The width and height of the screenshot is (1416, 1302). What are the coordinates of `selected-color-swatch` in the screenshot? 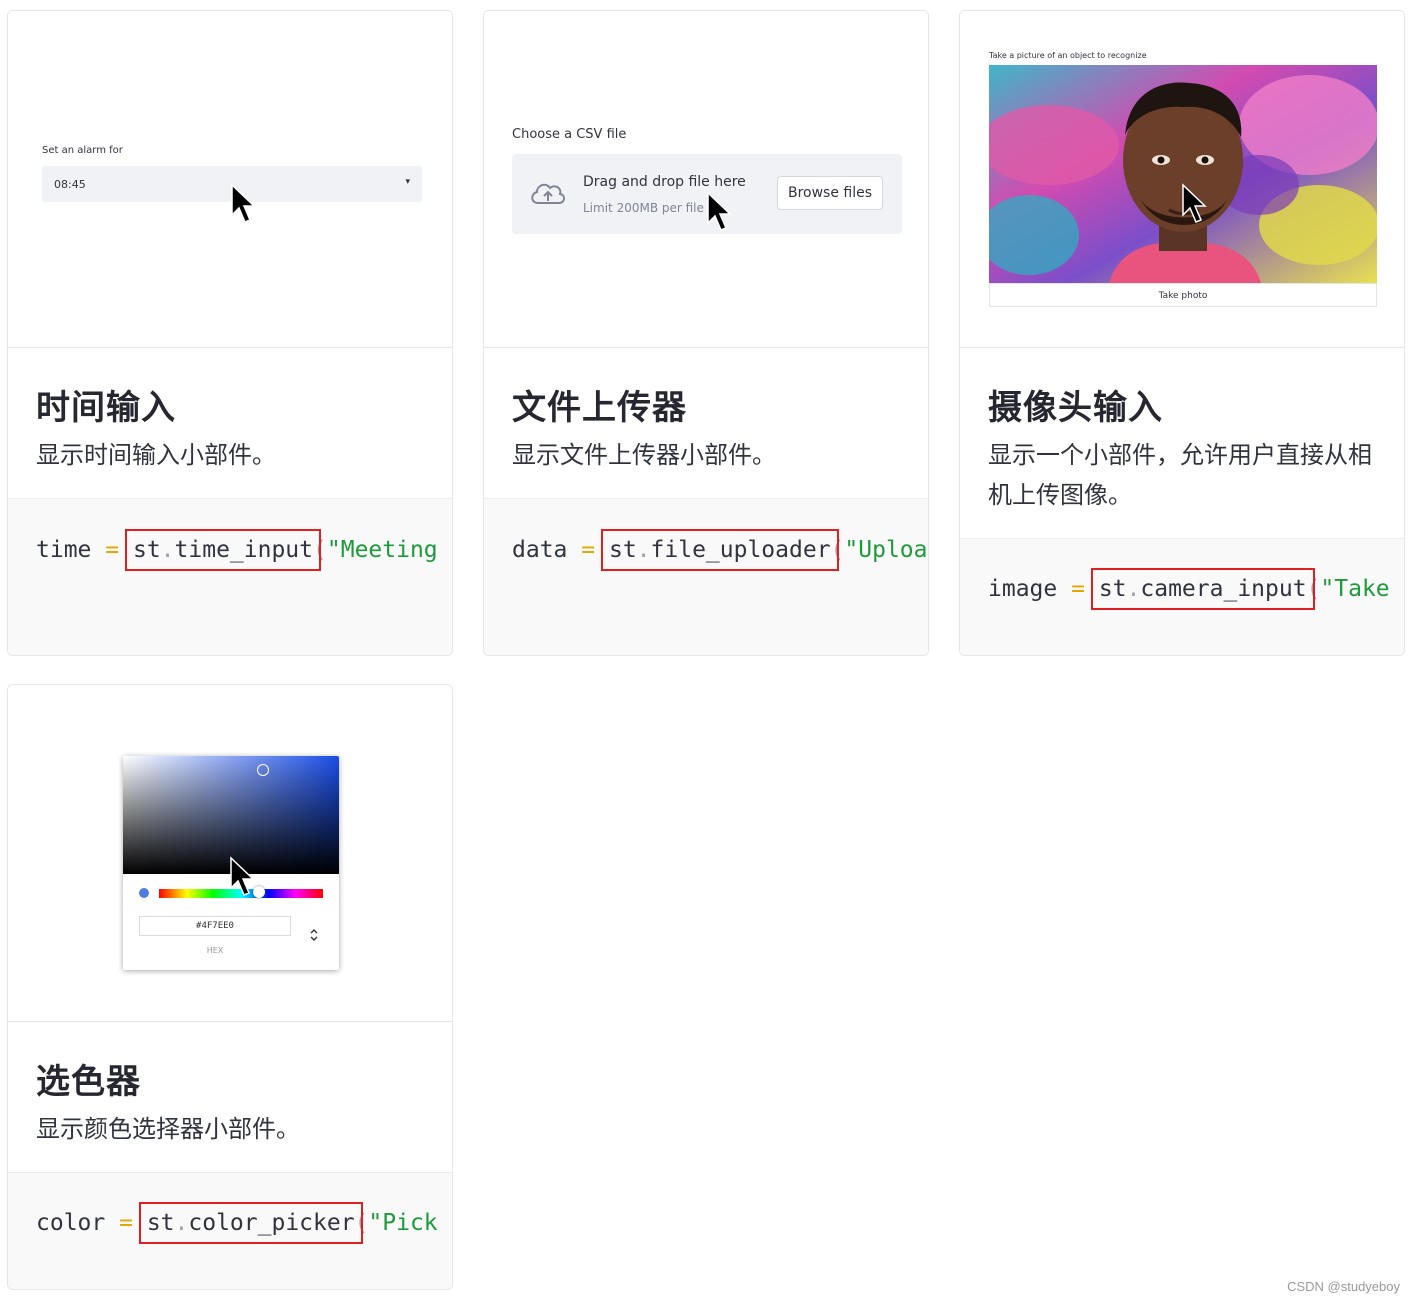 It's located at (144, 893).